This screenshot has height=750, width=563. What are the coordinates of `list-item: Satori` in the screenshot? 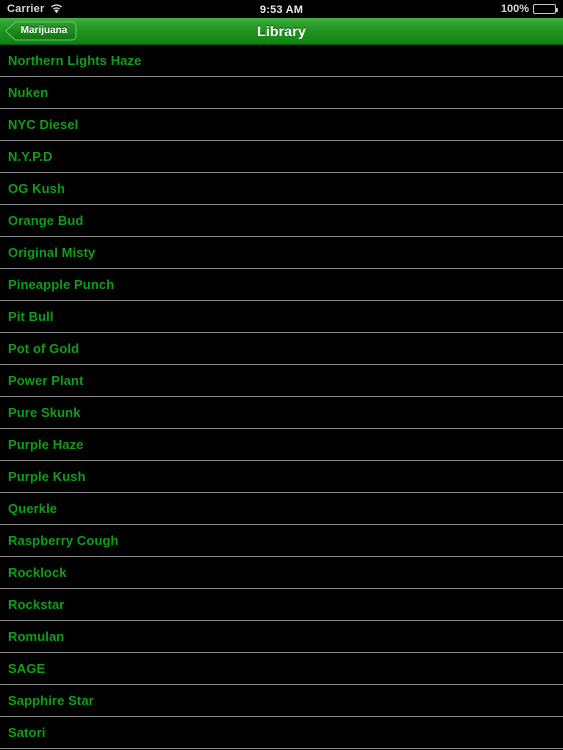 It's located at (281, 733).